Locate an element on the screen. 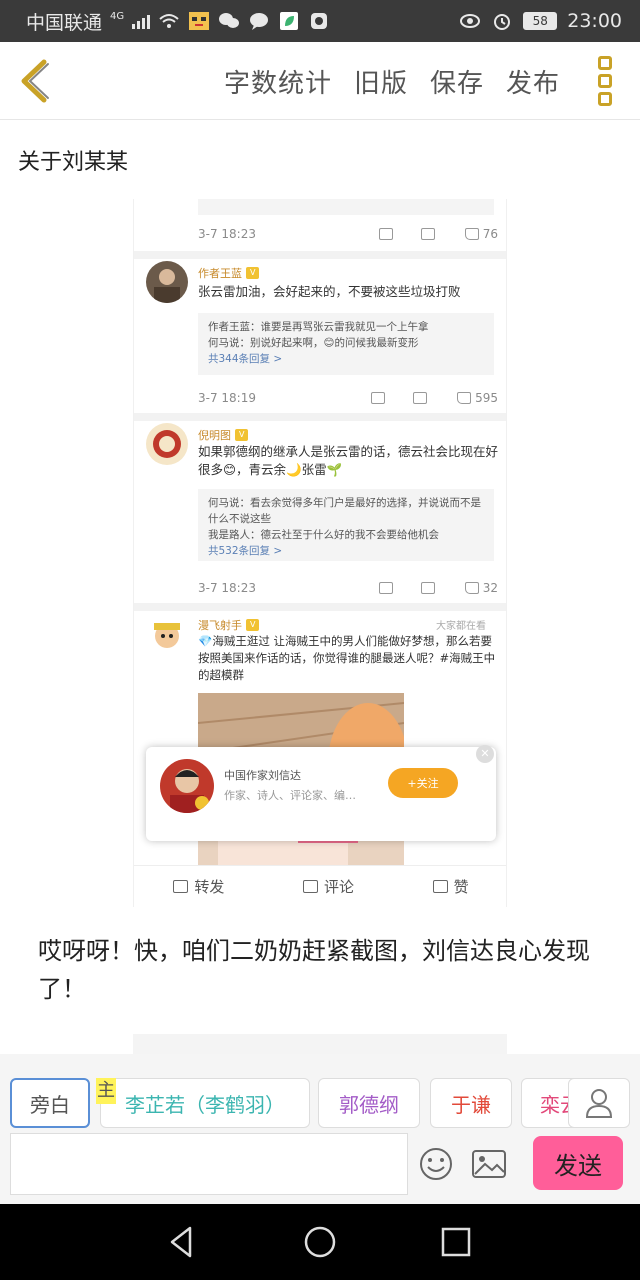 This screenshot has width=640, height=1280. cut-off-reply is located at coordinates (346, 207).